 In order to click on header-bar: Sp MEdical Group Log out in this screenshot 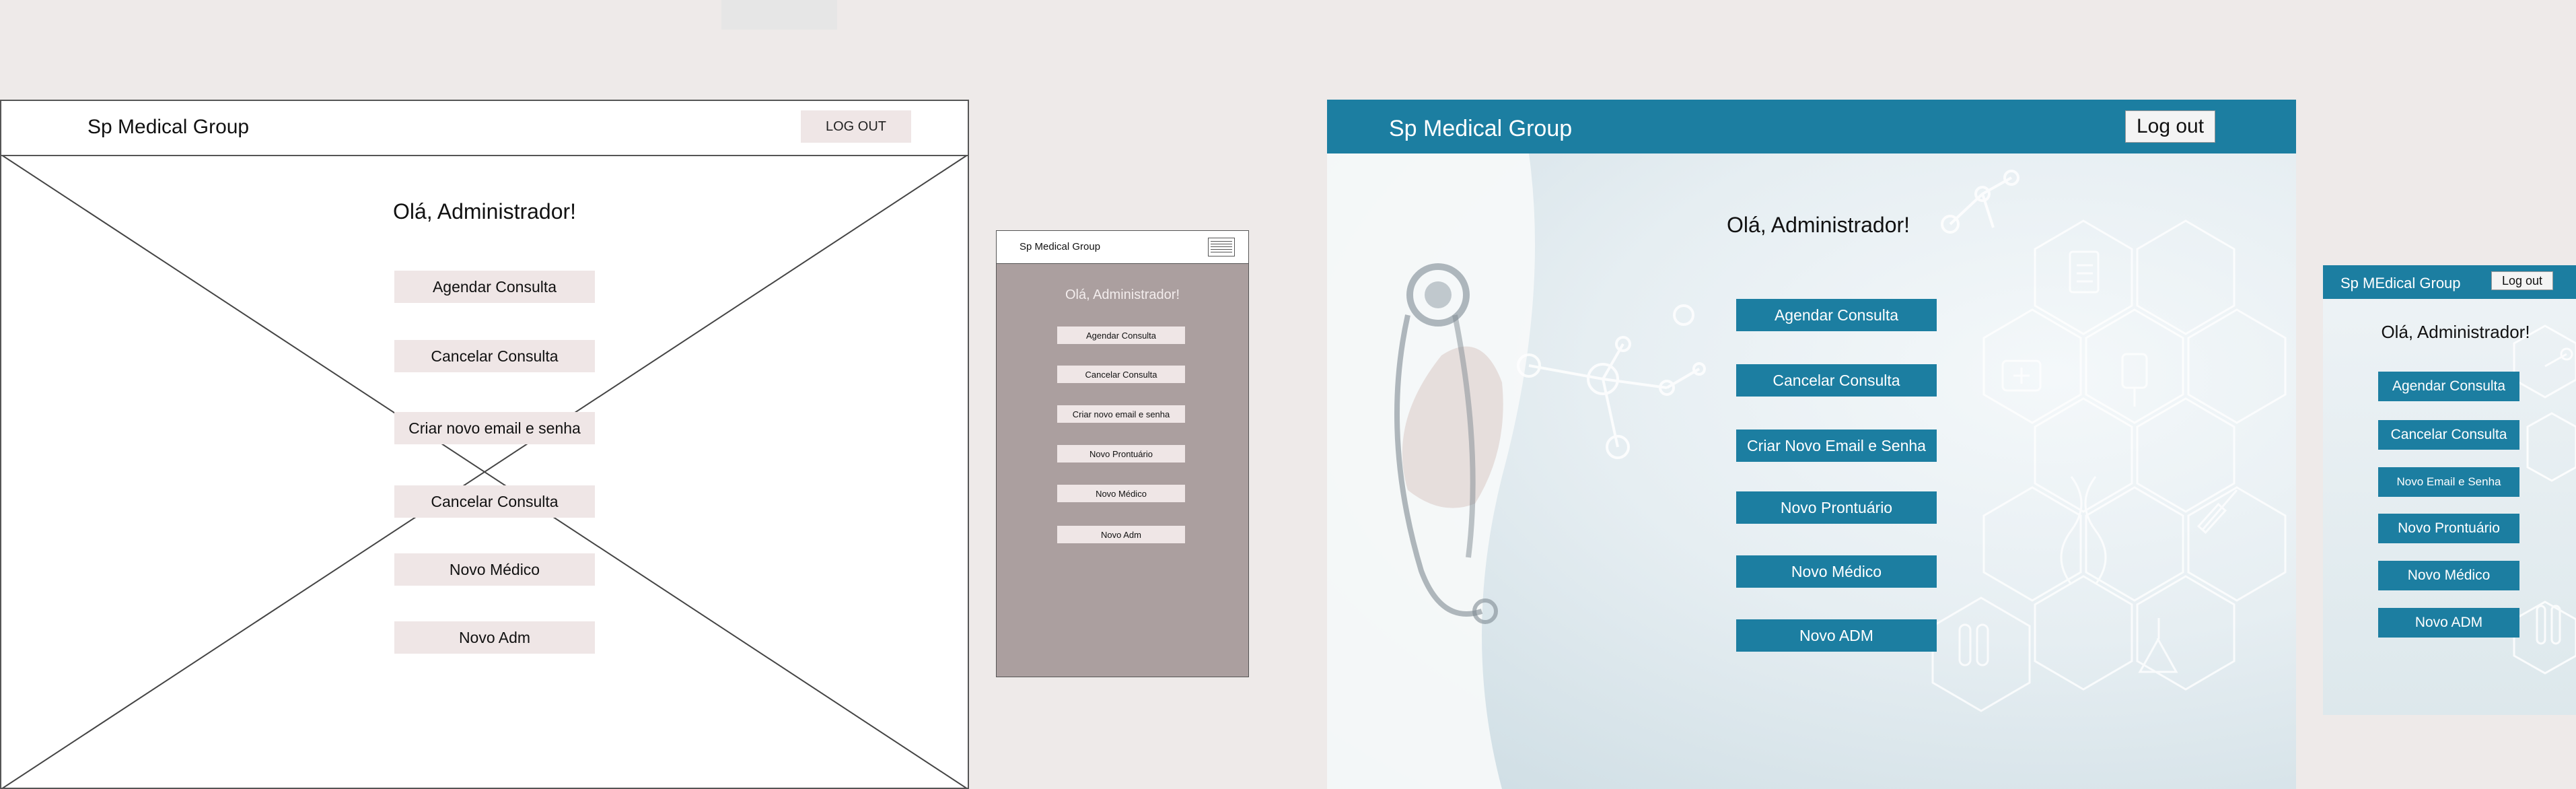, I will do `click(2449, 282)`.